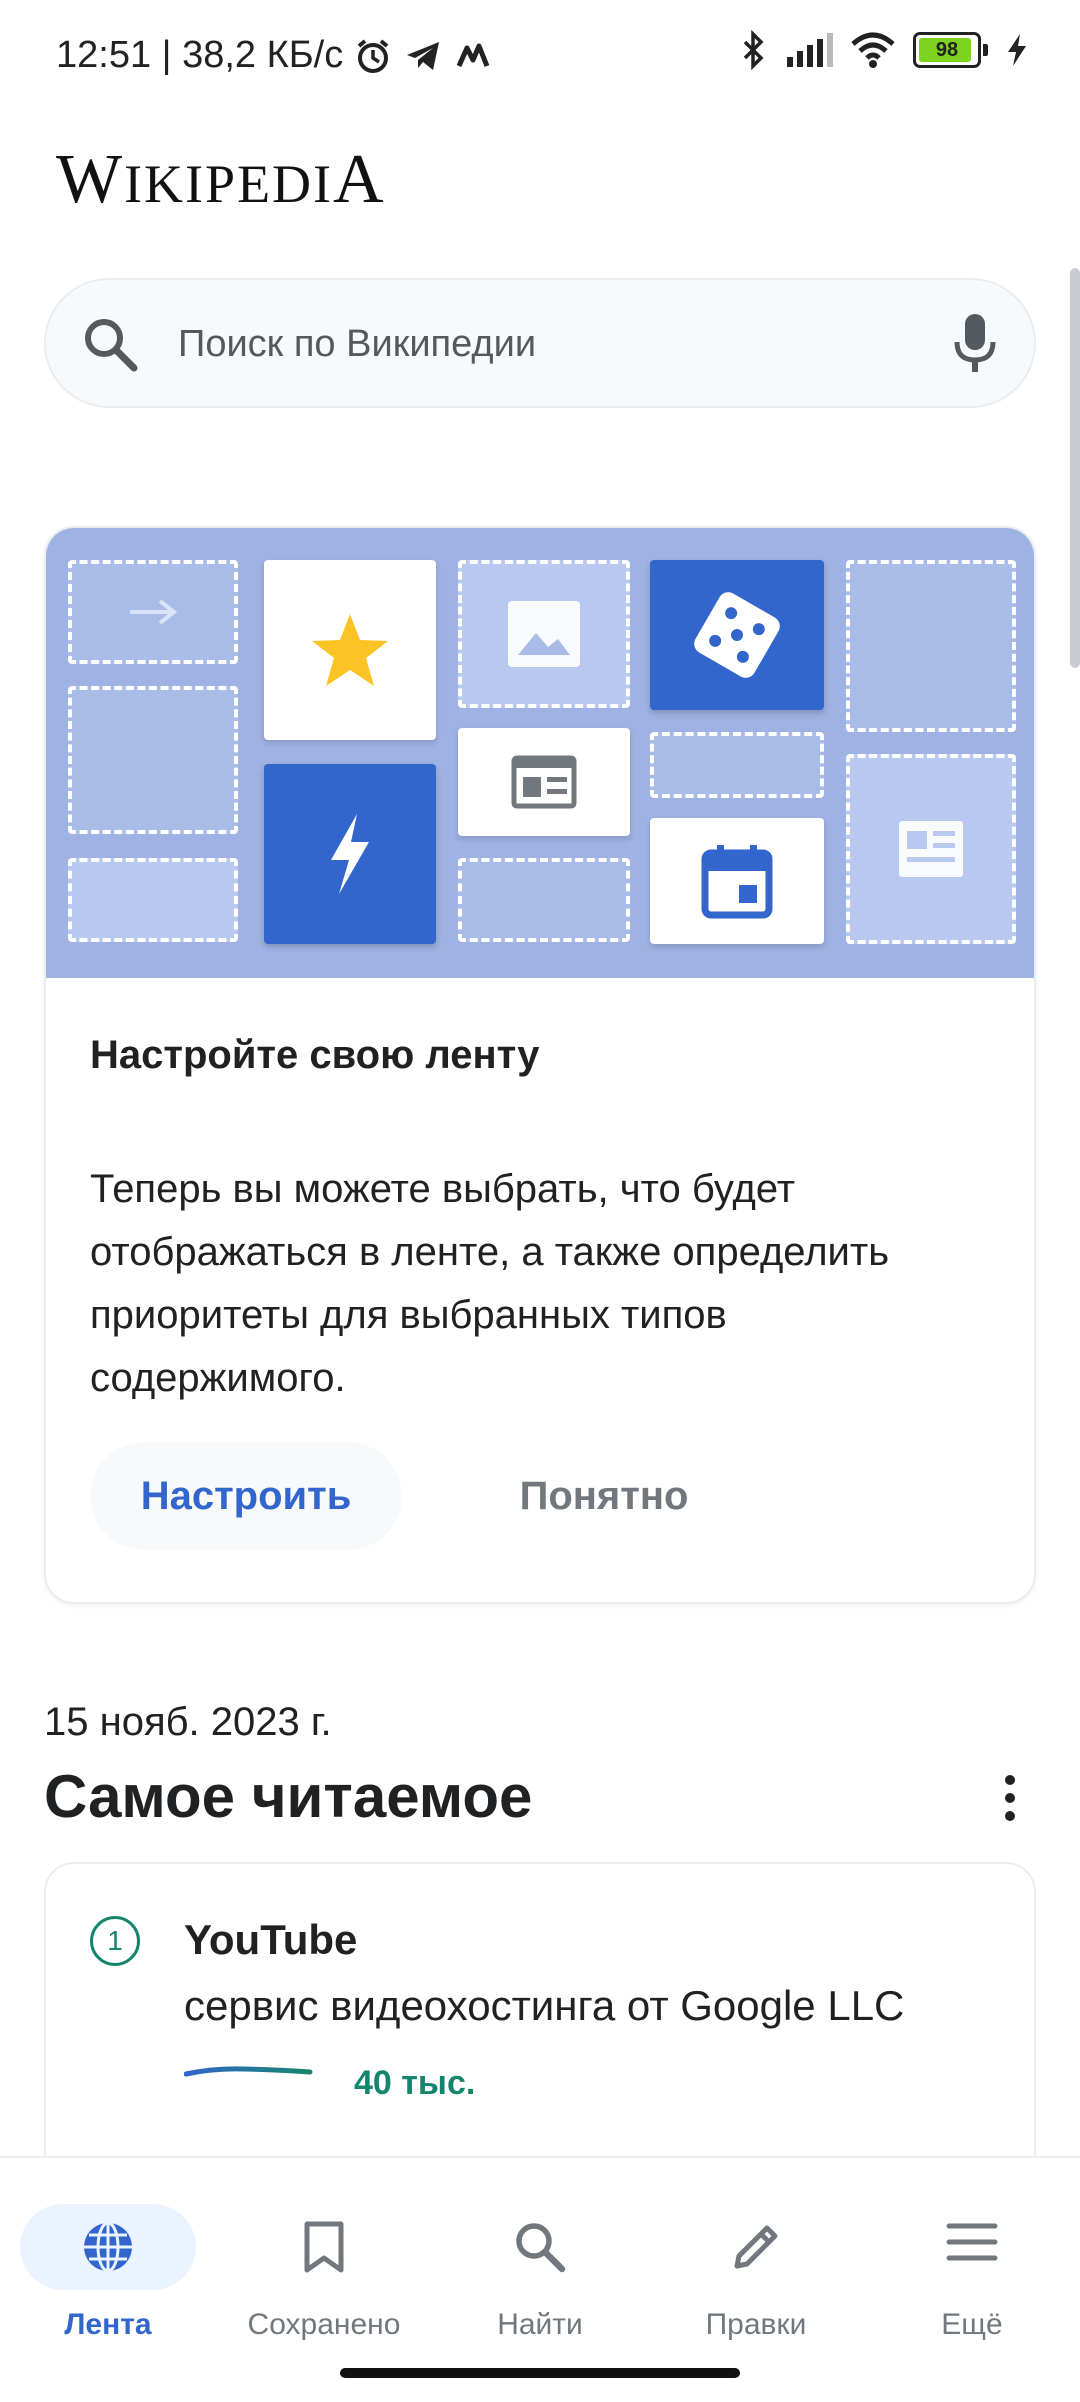 This screenshot has width=1080, height=2402. What do you see at coordinates (415, 2083) in the screenshot?
I see `pageviews-count: 40 тыс.` at bounding box center [415, 2083].